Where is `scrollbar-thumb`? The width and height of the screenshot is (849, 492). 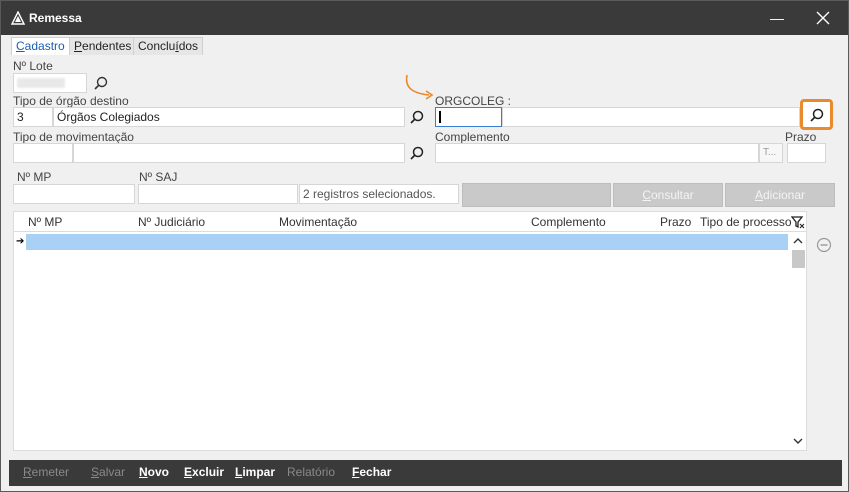 scrollbar-thumb is located at coordinates (798, 259).